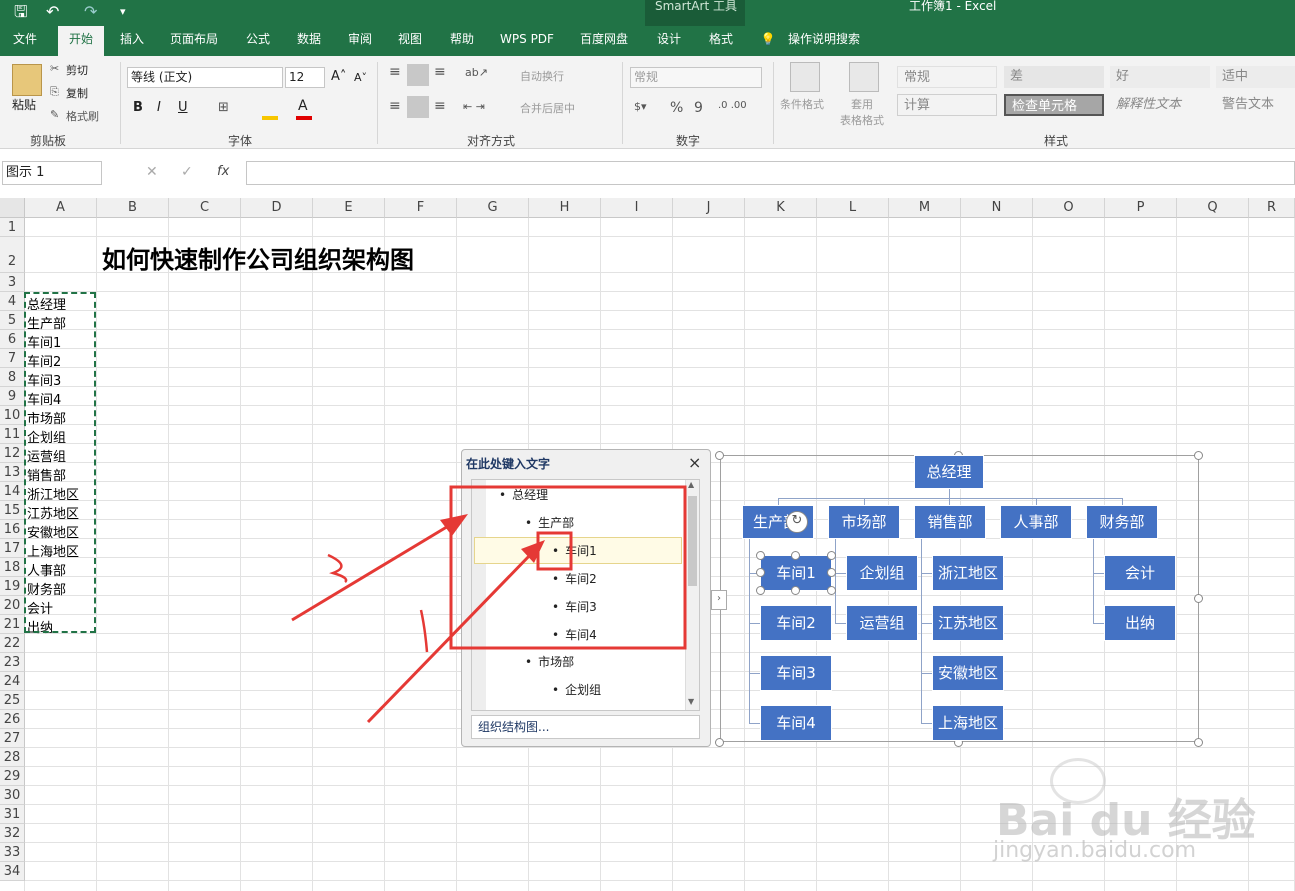 This screenshot has height=891, width=1295. Describe the element at coordinates (1095, 850) in the screenshot. I see `watermark-url: jingyan.baidu.com` at that location.